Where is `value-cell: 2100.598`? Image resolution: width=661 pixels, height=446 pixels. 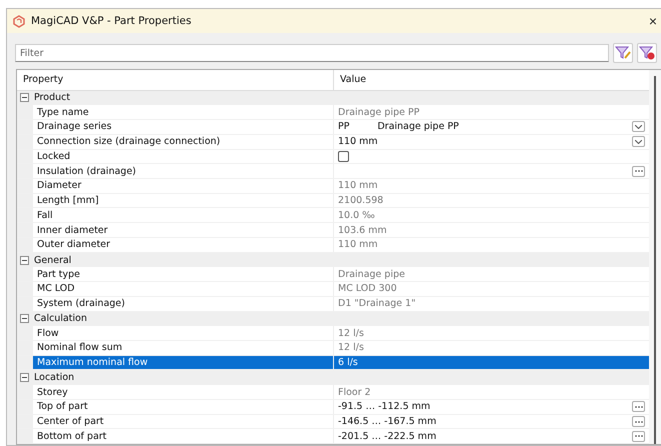 value-cell: 2100.598 is located at coordinates (491, 201).